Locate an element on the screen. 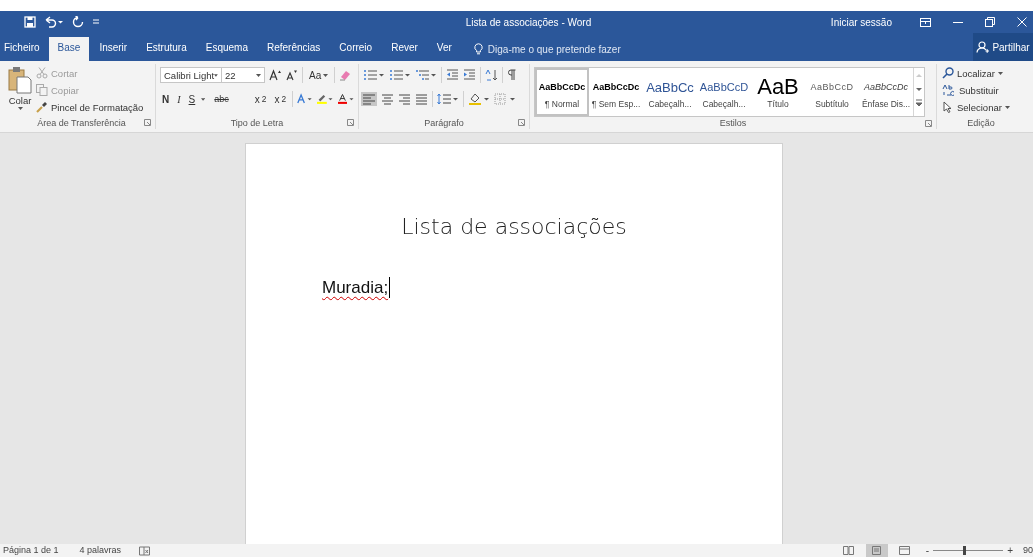  increase-indent-icon is located at coordinates (469, 75).